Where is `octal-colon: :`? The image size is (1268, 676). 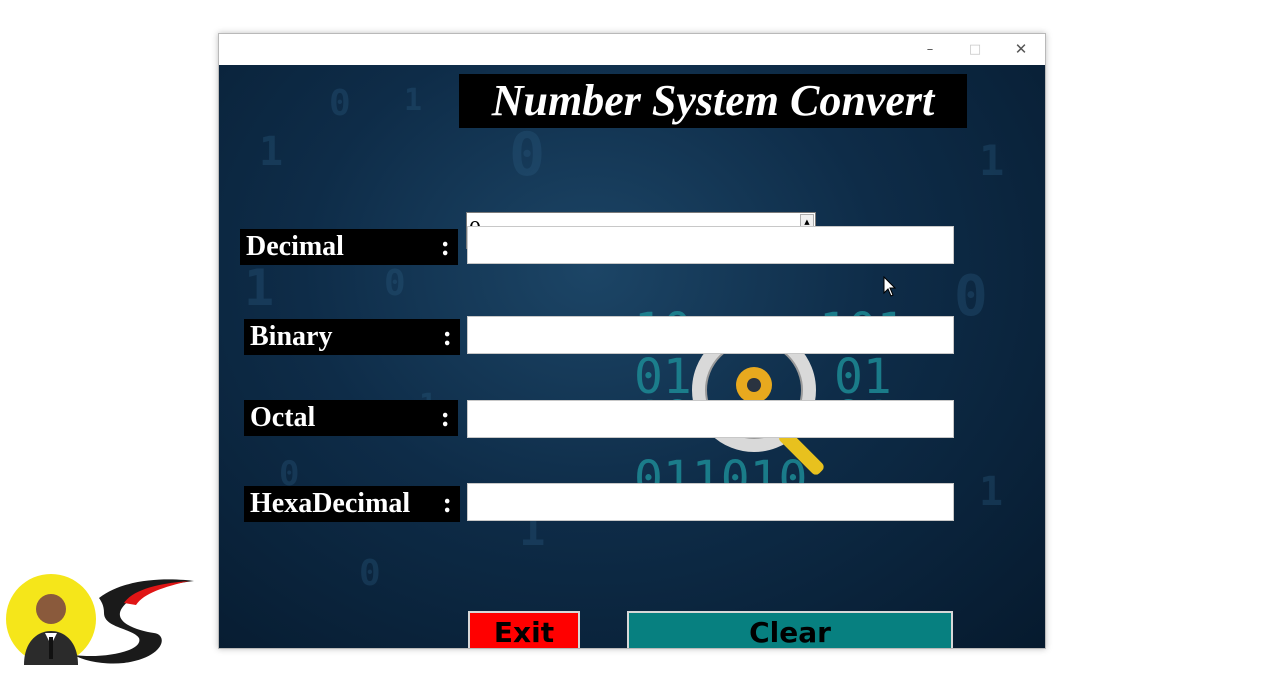
octal-colon: : is located at coordinates (445, 417).